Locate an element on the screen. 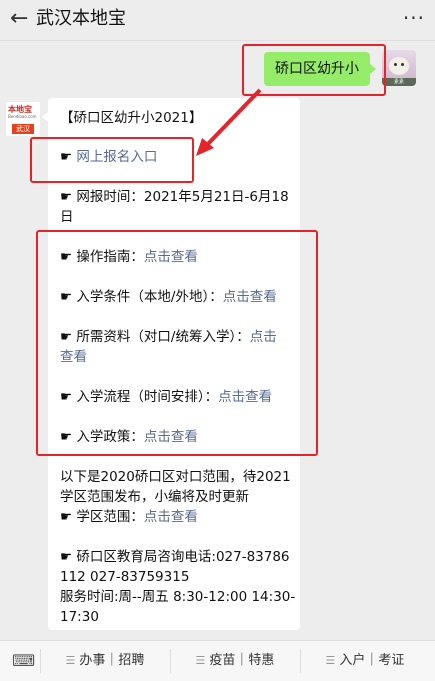  note-line-1: 以下是2020硚口区对口范围，待2021 is located at coordinates (175, 477).